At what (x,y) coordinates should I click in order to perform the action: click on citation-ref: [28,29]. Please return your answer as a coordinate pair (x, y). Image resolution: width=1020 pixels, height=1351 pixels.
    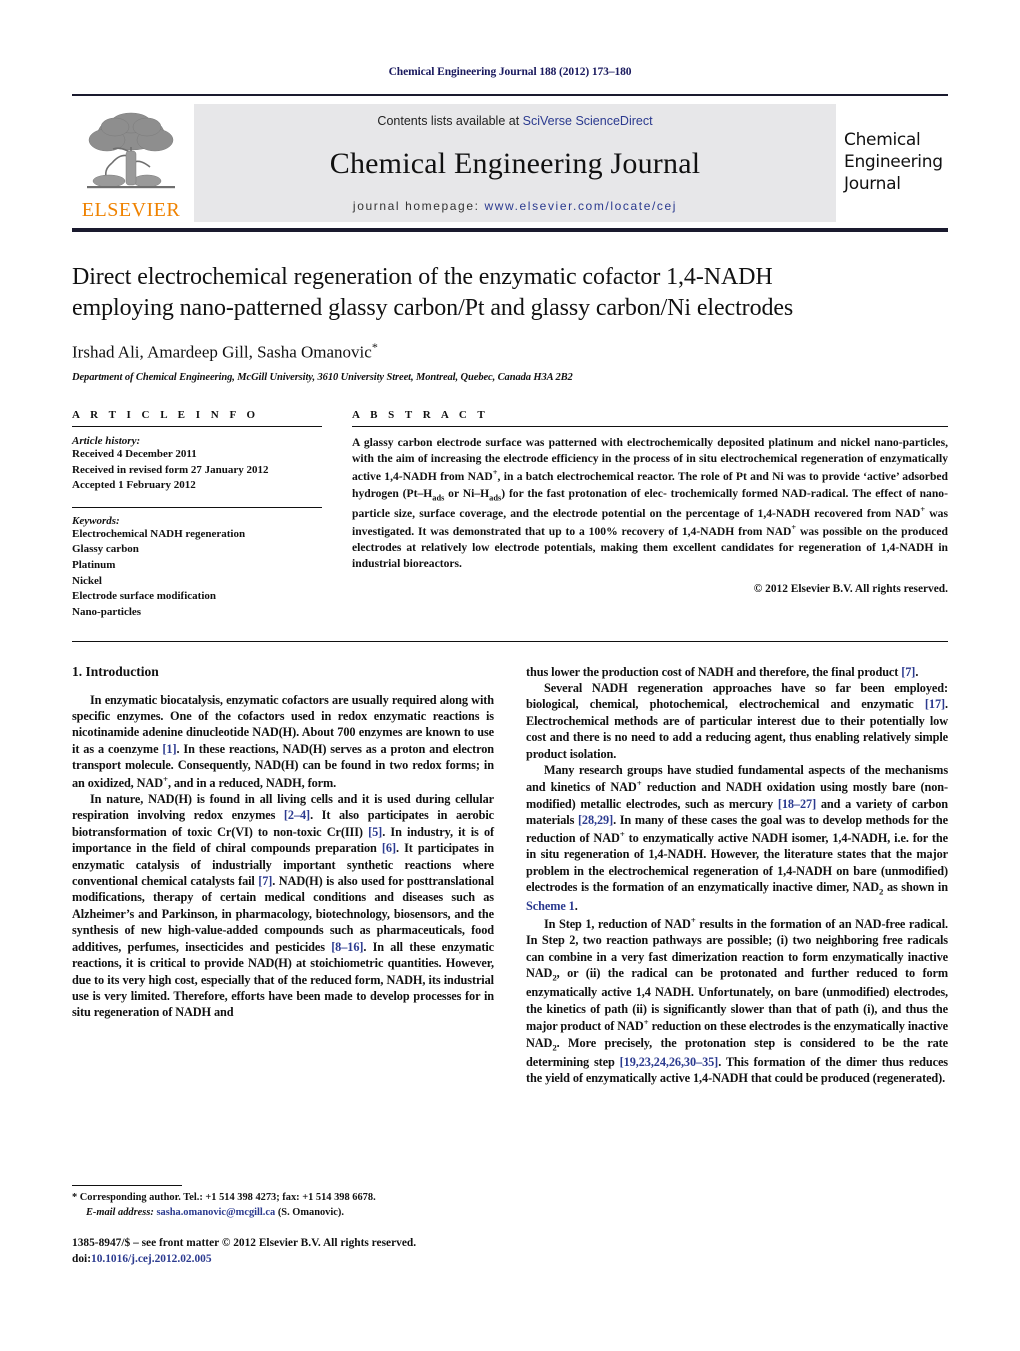
    Looking at the image, I should click on (595, 820).